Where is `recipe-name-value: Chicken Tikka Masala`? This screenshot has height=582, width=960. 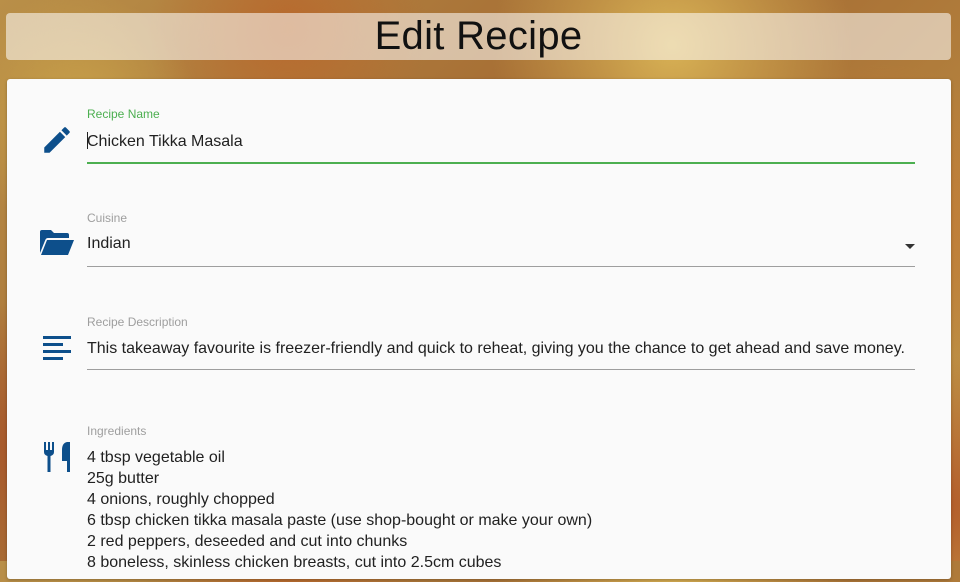 recipe-name-value: Chicken Tikka Masala is located at coordinates (165, 141).